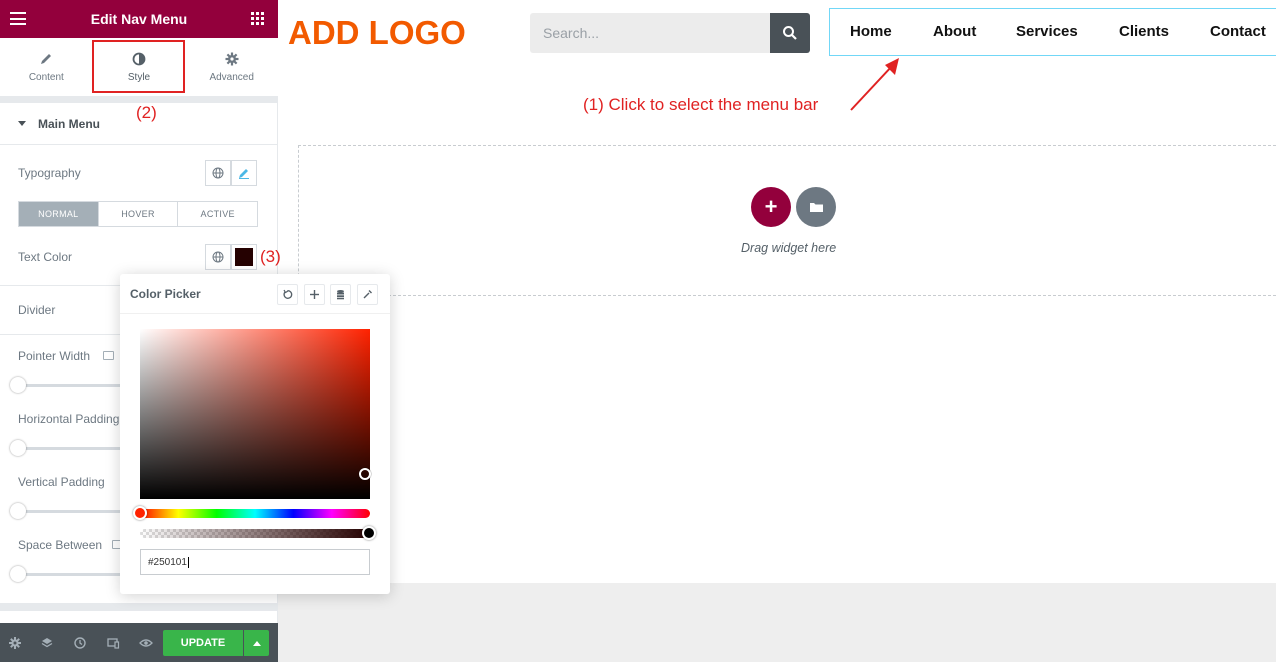 The height and width of the screenshot is (662, 1276). What do you see at coordinates (167, 562) in the screenshot?
I see `hex-value: #250101` at bounding box center [167, 562].